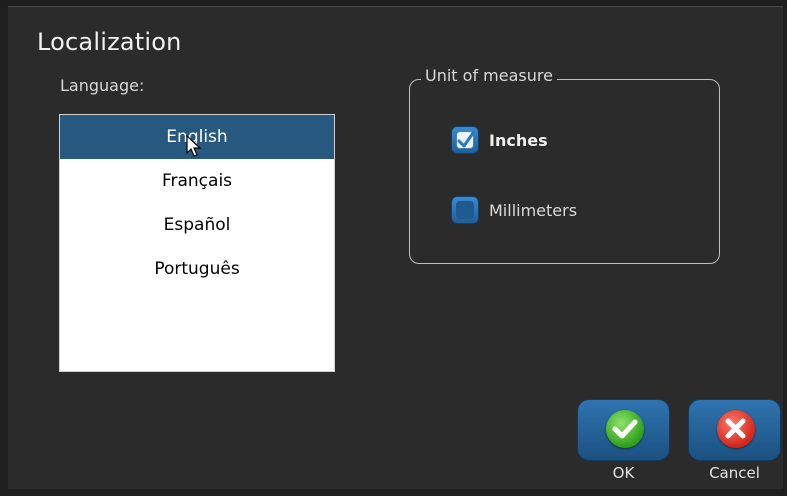 The height and width of the screenshot is (496, 787). What do you see at coordinates (489, 75) in the screenshot?
I see `unit-of-measure-legend: Unit of measure` at bounding box center [489, 75].